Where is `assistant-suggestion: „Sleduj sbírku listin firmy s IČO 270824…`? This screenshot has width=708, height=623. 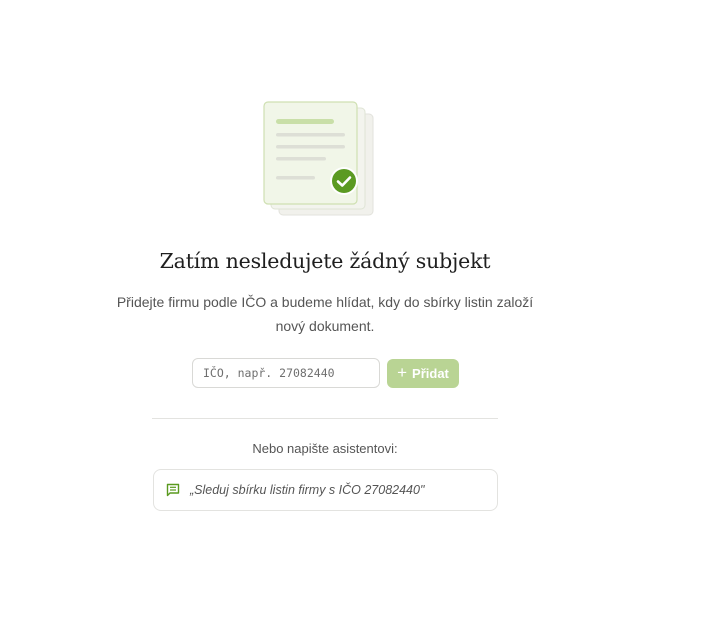 assistant-suggestion: „Sleduj sbírku listin firmy s IČO 270824… is located at coordinates (325, 490).